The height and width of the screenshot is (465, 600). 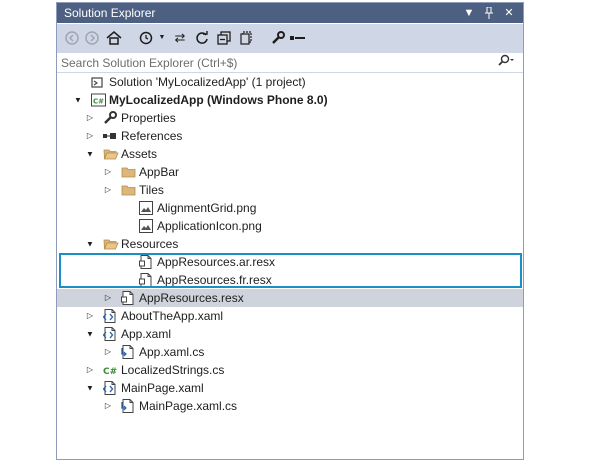 What do you see at coordinates (207, 208) in the screenshot?
I see `tree-item-label: AlignmentGrid.png` at bounding box center [207, 208].